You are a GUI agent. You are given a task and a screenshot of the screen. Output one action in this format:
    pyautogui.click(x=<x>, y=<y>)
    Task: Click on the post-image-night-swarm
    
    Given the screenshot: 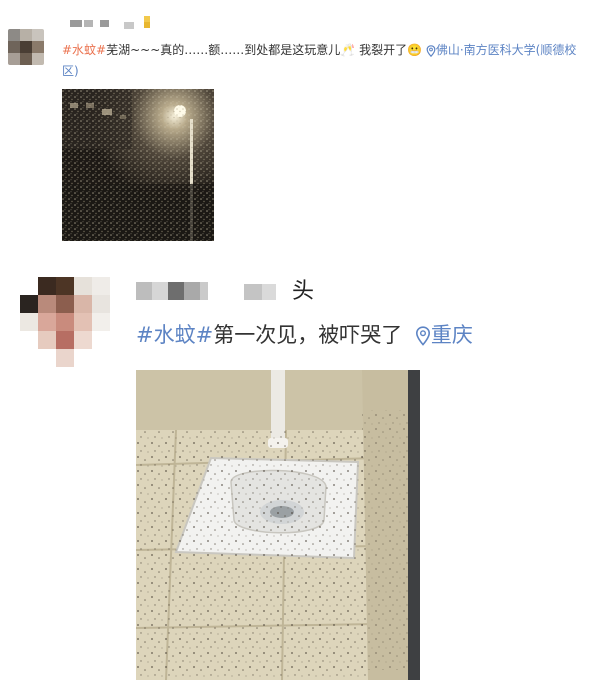 What is the action you would take?
    pyautogui.click(x=138, y=165)
    